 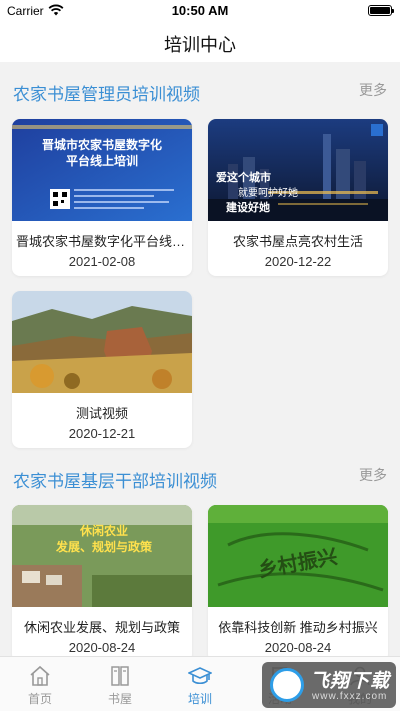 I want to click on video-title: 依靠科技创新 推动乡村振兴, so click(x=298, y=627).